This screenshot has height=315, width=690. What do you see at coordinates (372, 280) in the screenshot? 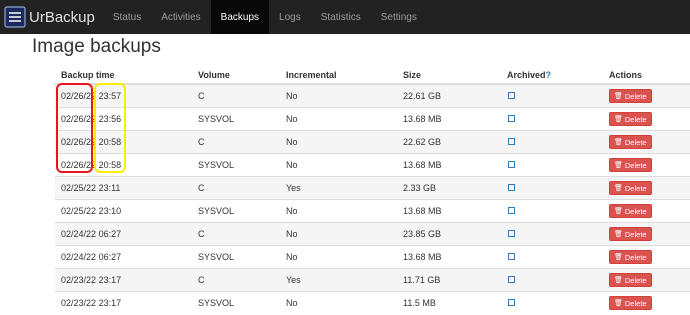
I see `table-row: 02/23/22 23:17 C Yes 11.71 GB 🗑 Delete` at bounding box center [372, 280].